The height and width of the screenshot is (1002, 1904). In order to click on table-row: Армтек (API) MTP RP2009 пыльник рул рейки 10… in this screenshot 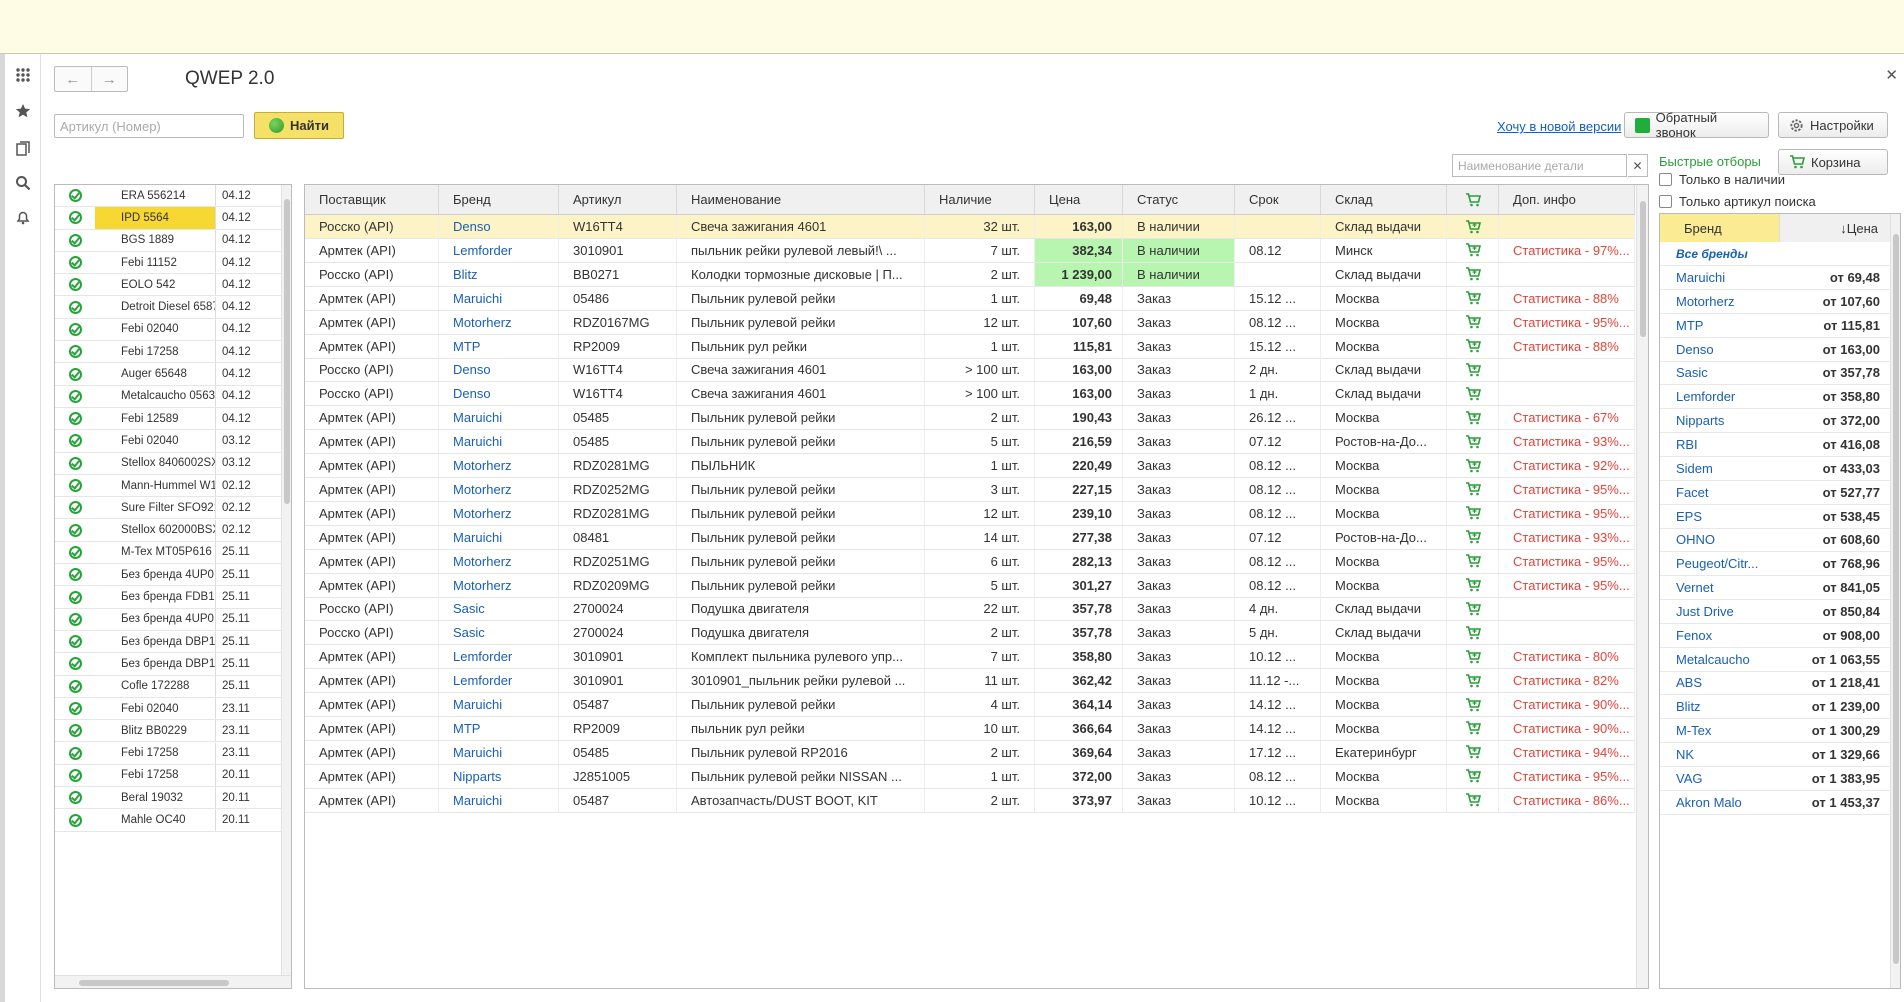, I will do `click(970, 728)`.